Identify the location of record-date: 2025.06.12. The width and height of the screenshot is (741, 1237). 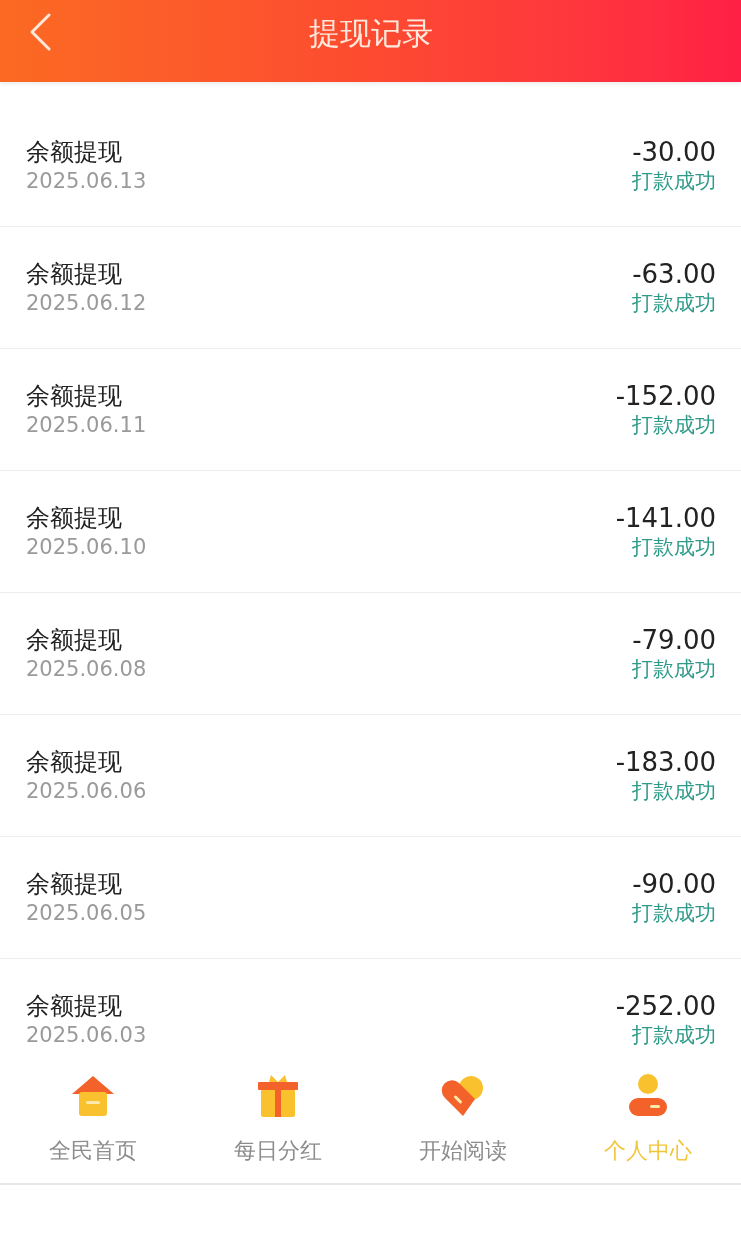
(86, 303).